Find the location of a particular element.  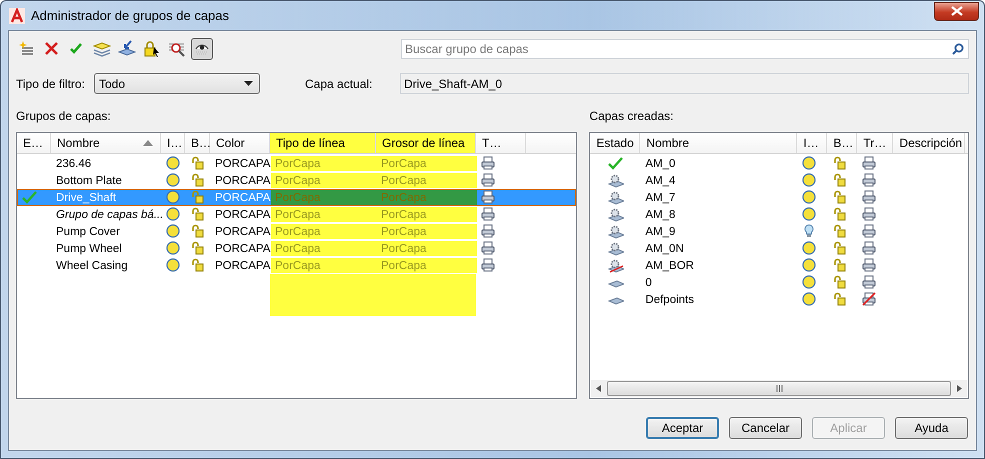

section-label: Grupos de capas: is located at coordinates (64, 116).